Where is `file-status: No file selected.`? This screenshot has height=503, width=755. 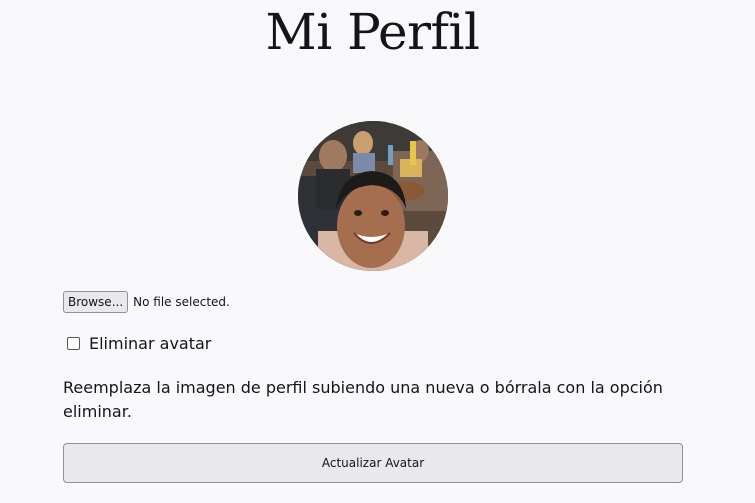
file-status: No file selected. is located at coordinates (181, 302).